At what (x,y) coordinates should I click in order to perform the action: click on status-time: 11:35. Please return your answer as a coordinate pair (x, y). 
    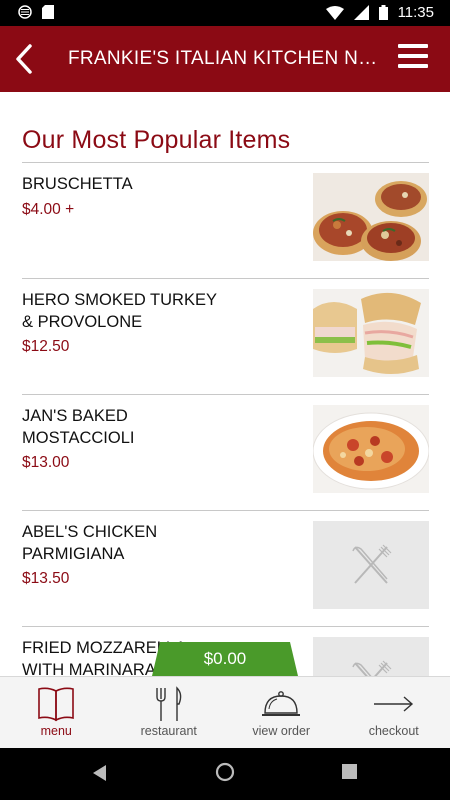
    Looking at the image, I should click on (415, 12).